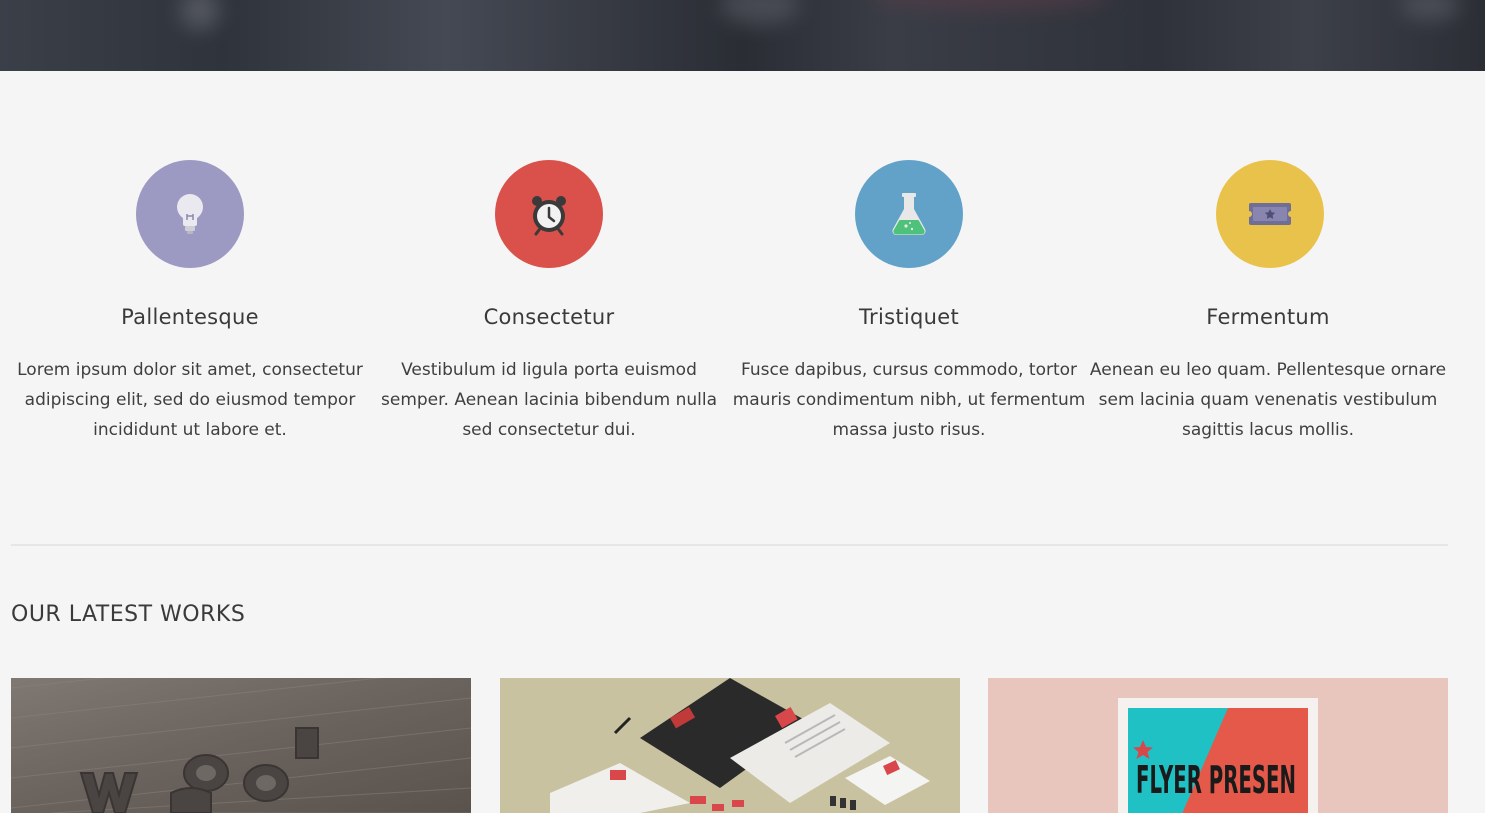 The width and height of the screenshot is (1485, 813). What do you see at coordinates (549, 214) in the screenshot?
I see `alarm-clock-icon` at bounding box center [549, 214].